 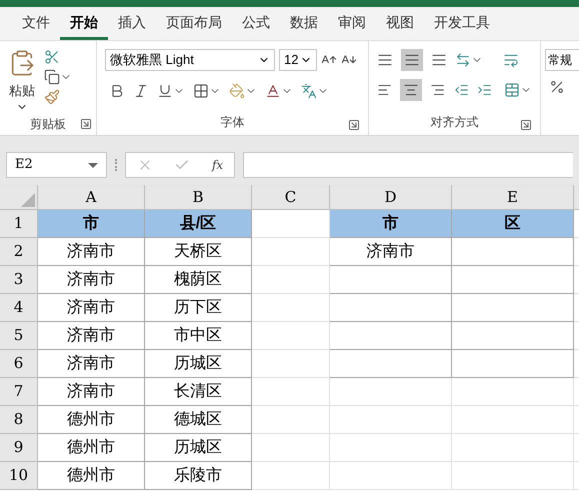 What do you see at coordinates (19, 420) in the screenshot?
I see `row-header: 8` at bounding box center [19, 420].